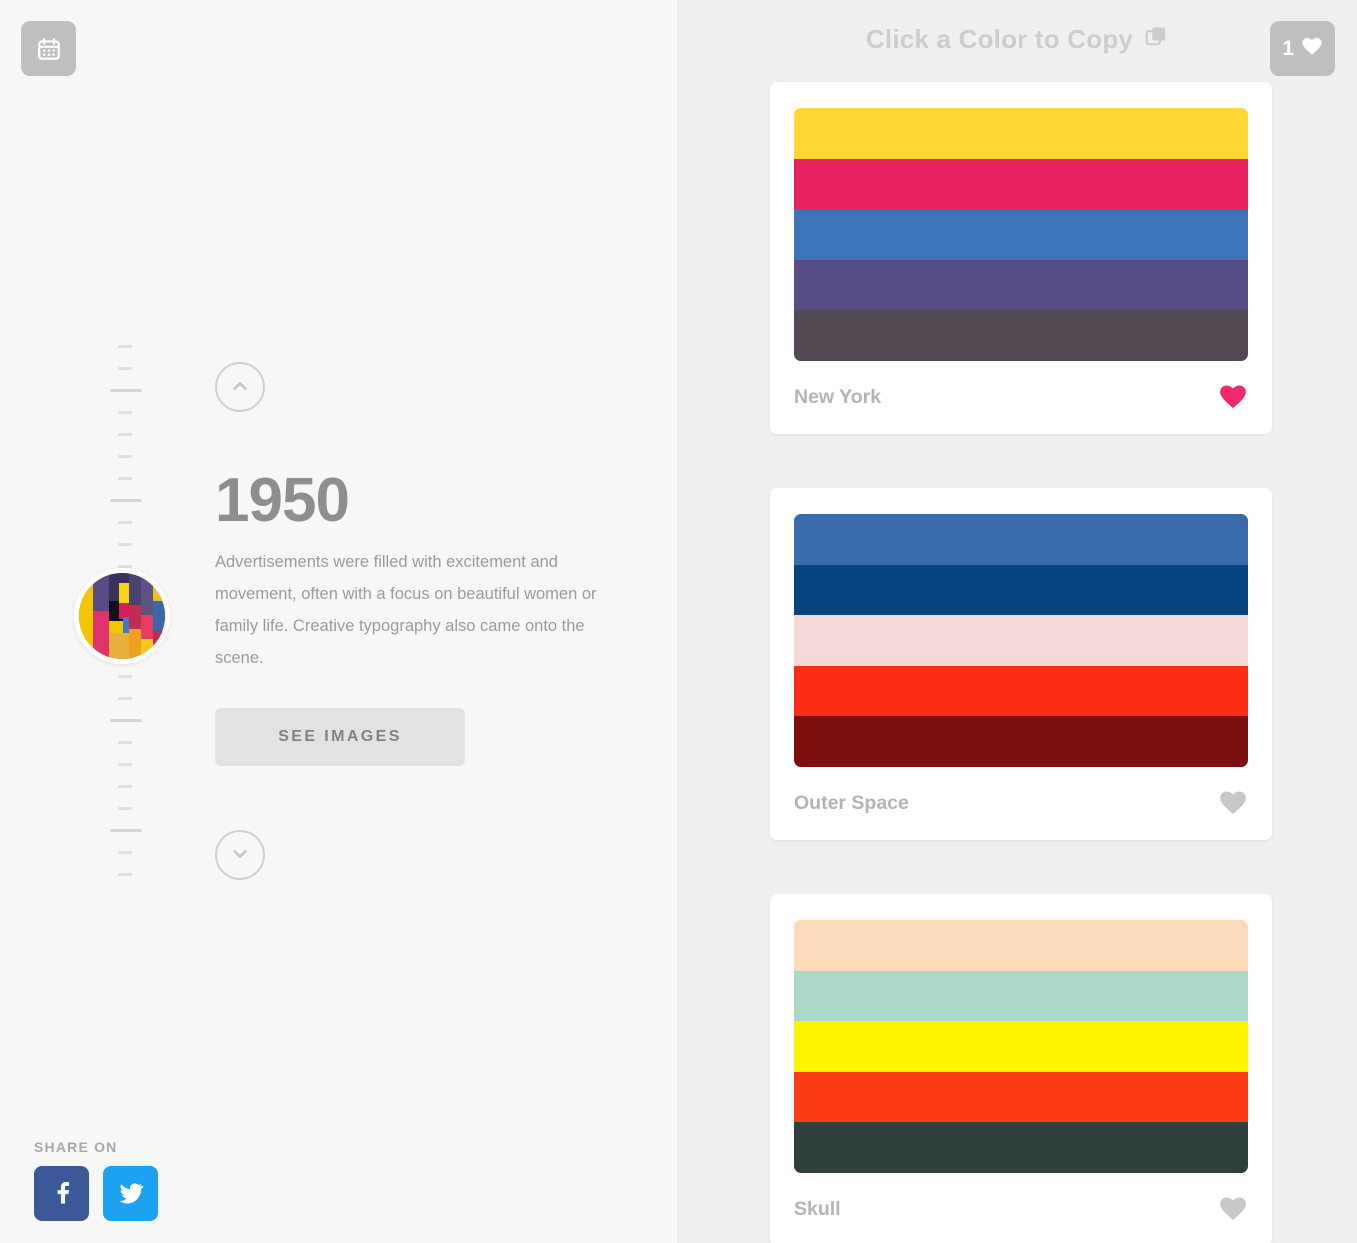 The height and width of the screenshot is (1243, 1357). I want to click on copy-hint-label: Click a Color to Copy, so click(999, 39).